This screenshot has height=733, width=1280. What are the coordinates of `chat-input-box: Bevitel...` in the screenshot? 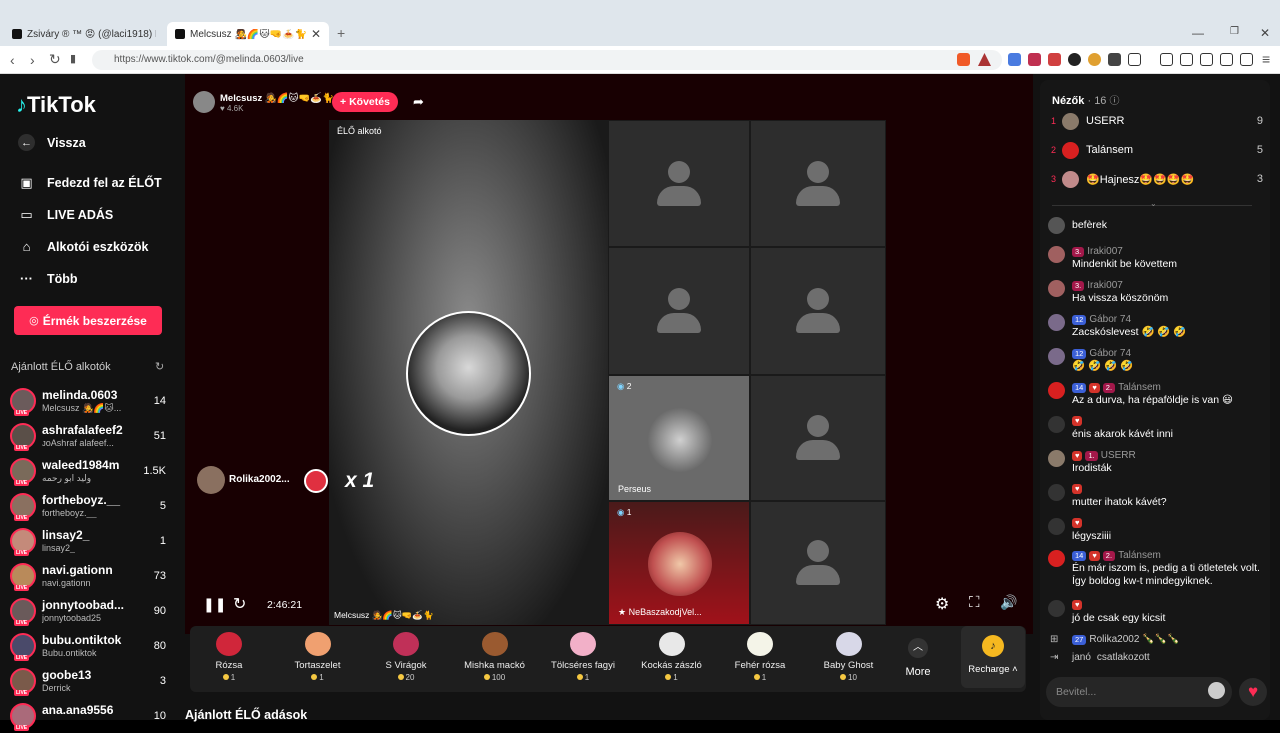 It's located at (1139, 692).